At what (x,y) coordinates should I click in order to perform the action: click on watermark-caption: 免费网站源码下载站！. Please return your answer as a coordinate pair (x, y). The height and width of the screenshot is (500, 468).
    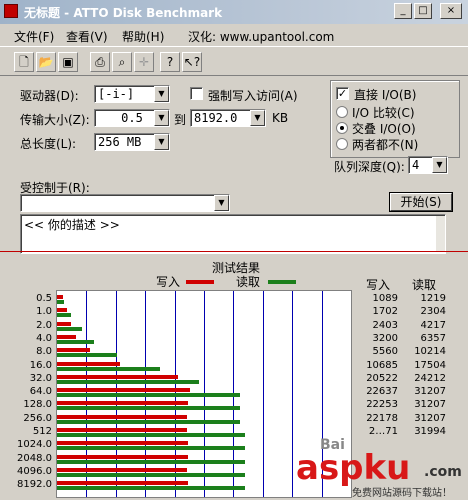
    Looking at the image, I should click on (402, 493).